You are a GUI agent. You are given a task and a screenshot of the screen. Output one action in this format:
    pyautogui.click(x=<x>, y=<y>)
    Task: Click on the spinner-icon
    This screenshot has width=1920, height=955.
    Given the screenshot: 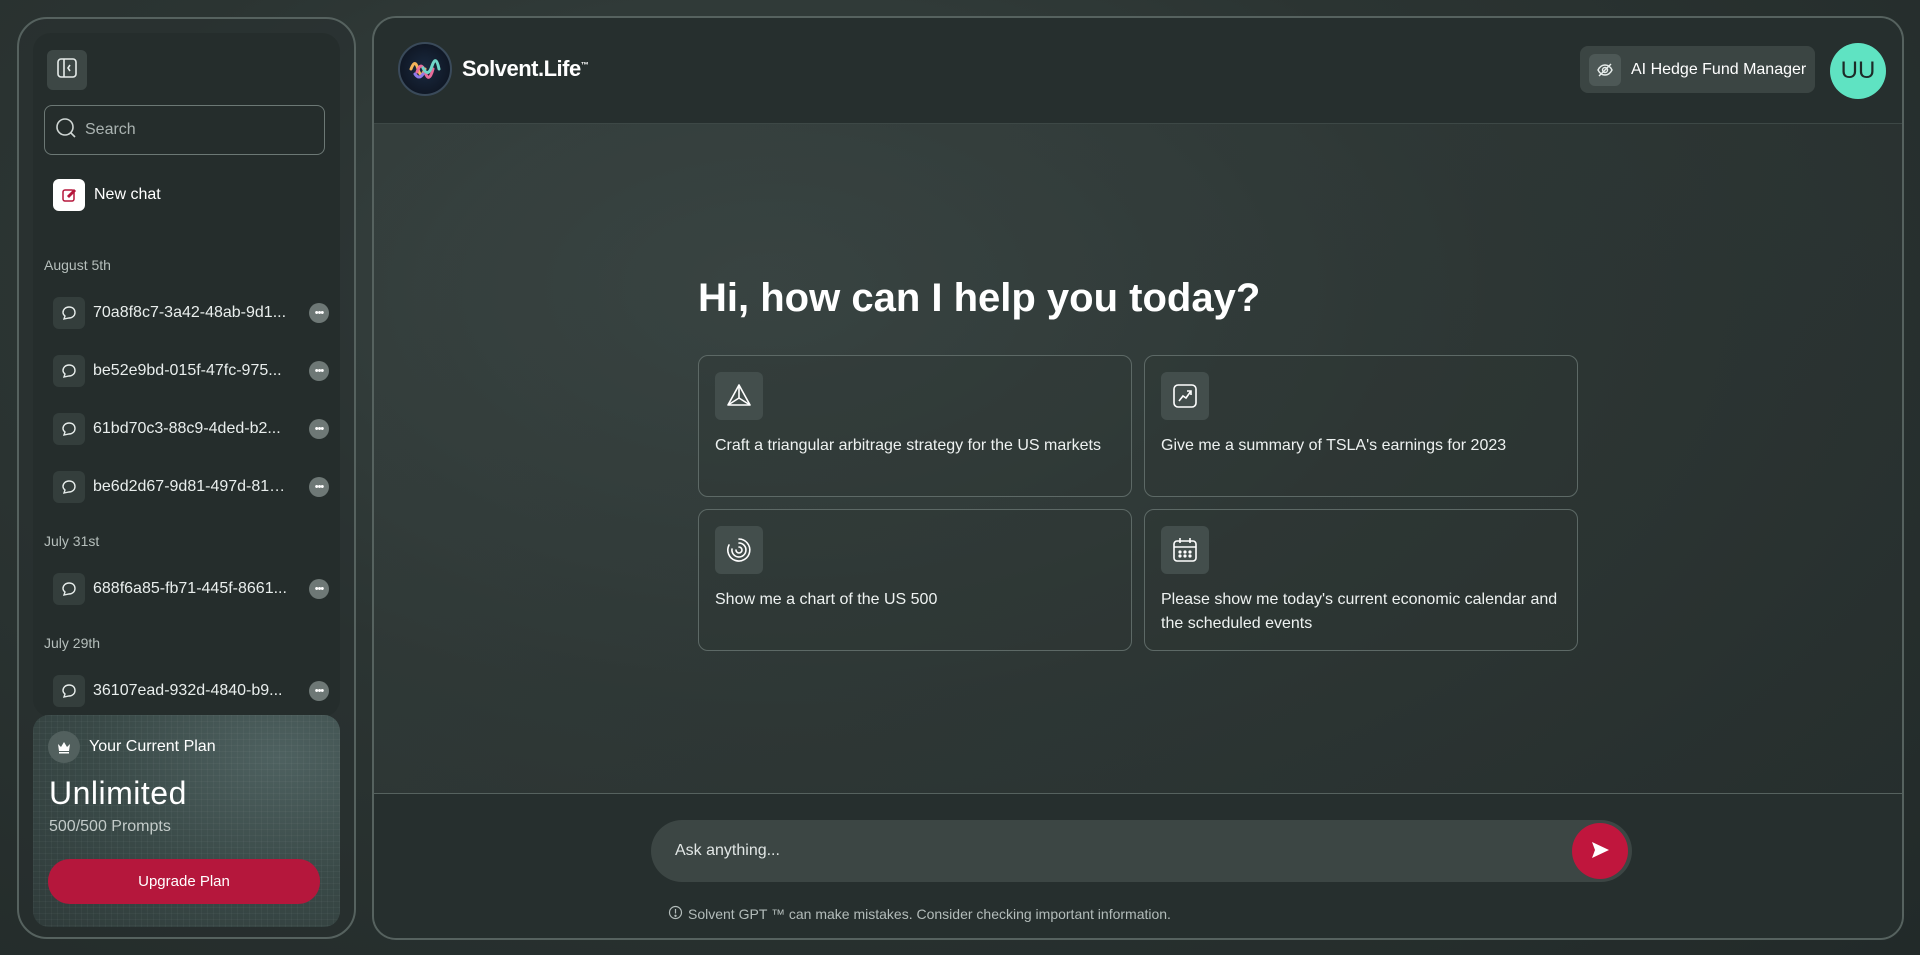 What is the action you would take?
    pyautogui.click(x=739, y=550)
    